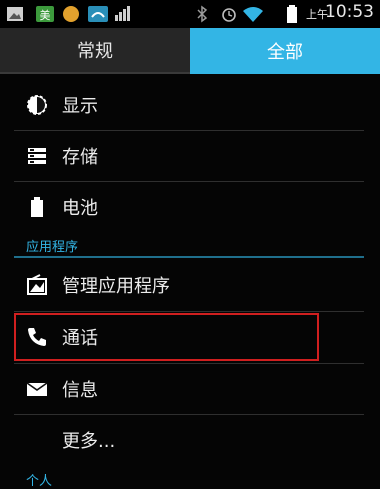 This screenshot has width=380, height=489. Describe the element at coordinates (166, 337) in the screenshot. I see `highlight-box` at that location.